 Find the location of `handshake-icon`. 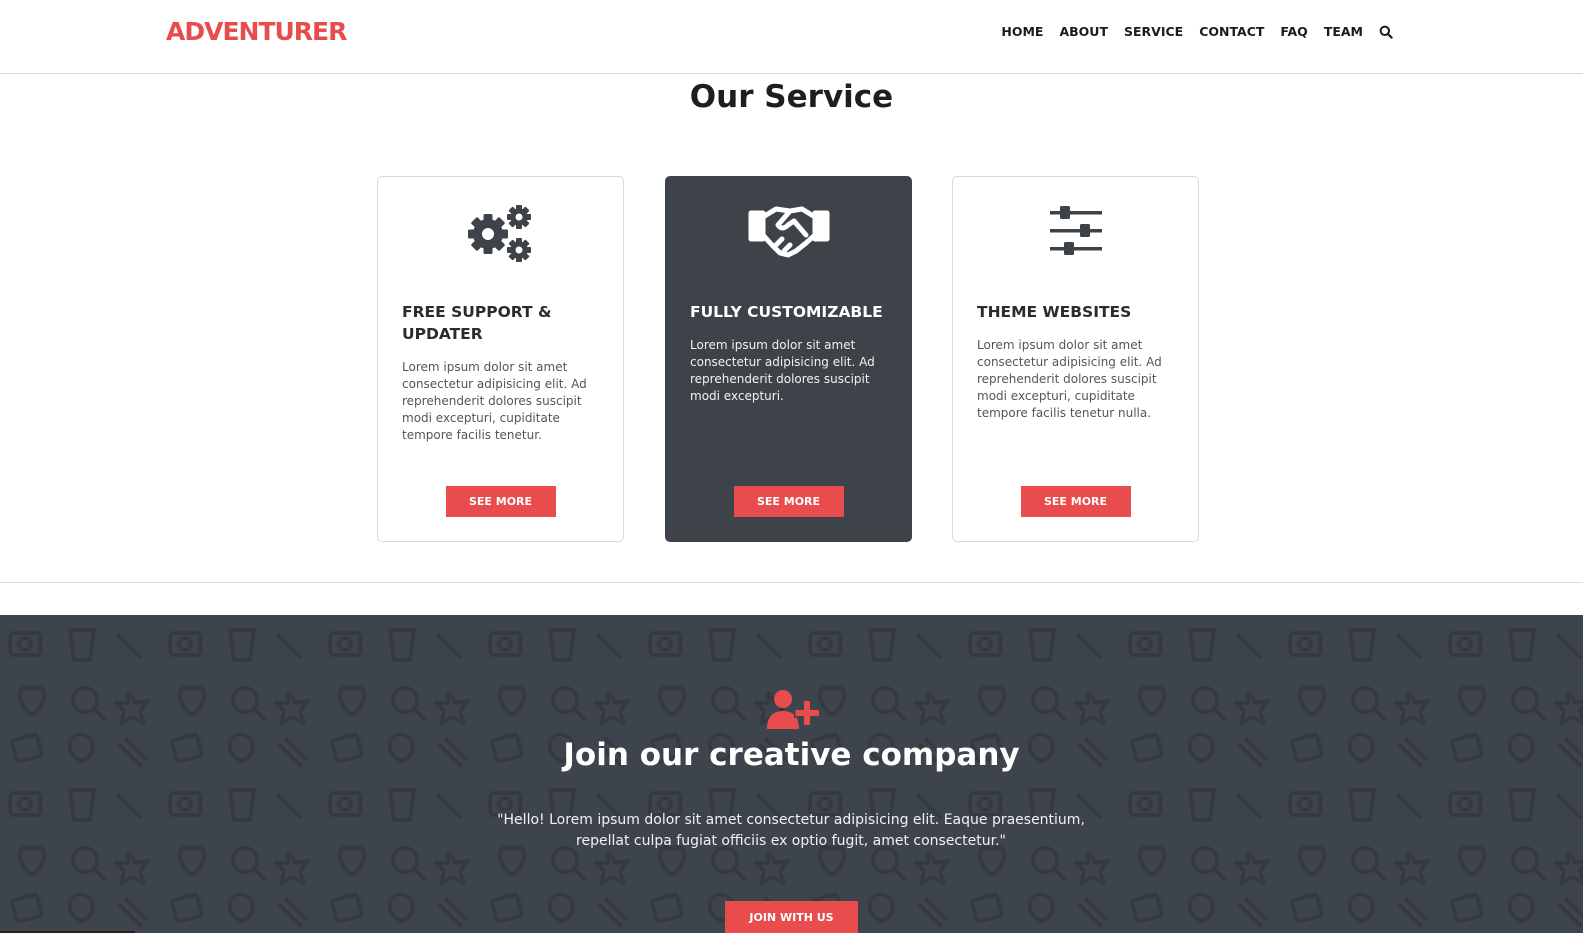

handshake-icon is located at coordinates (788, 232).